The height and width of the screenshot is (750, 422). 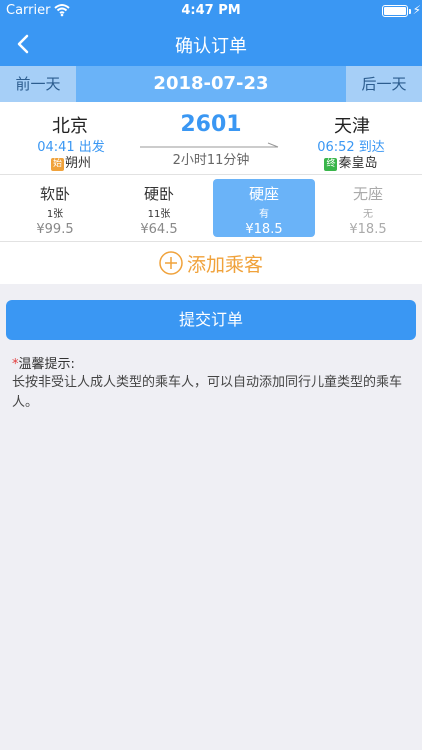 I want to click on battery-icon, so click(x=395, y=11).